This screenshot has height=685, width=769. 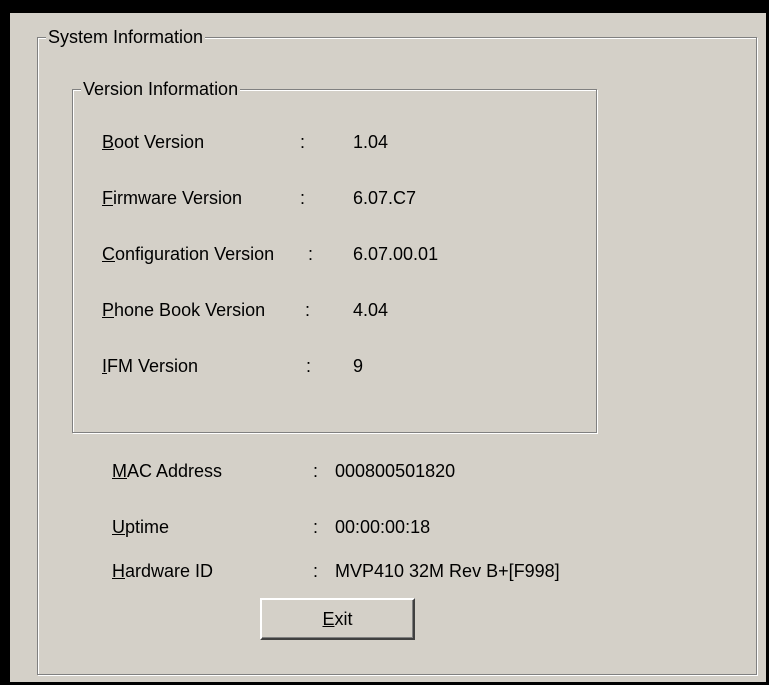 I want to click on system-information-title: System Information, so click(x=126, y=37).